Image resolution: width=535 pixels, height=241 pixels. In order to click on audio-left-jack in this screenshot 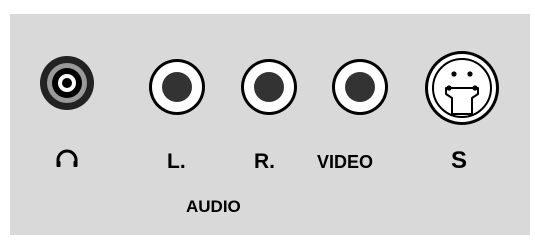, I will do `click(177, 87)`.